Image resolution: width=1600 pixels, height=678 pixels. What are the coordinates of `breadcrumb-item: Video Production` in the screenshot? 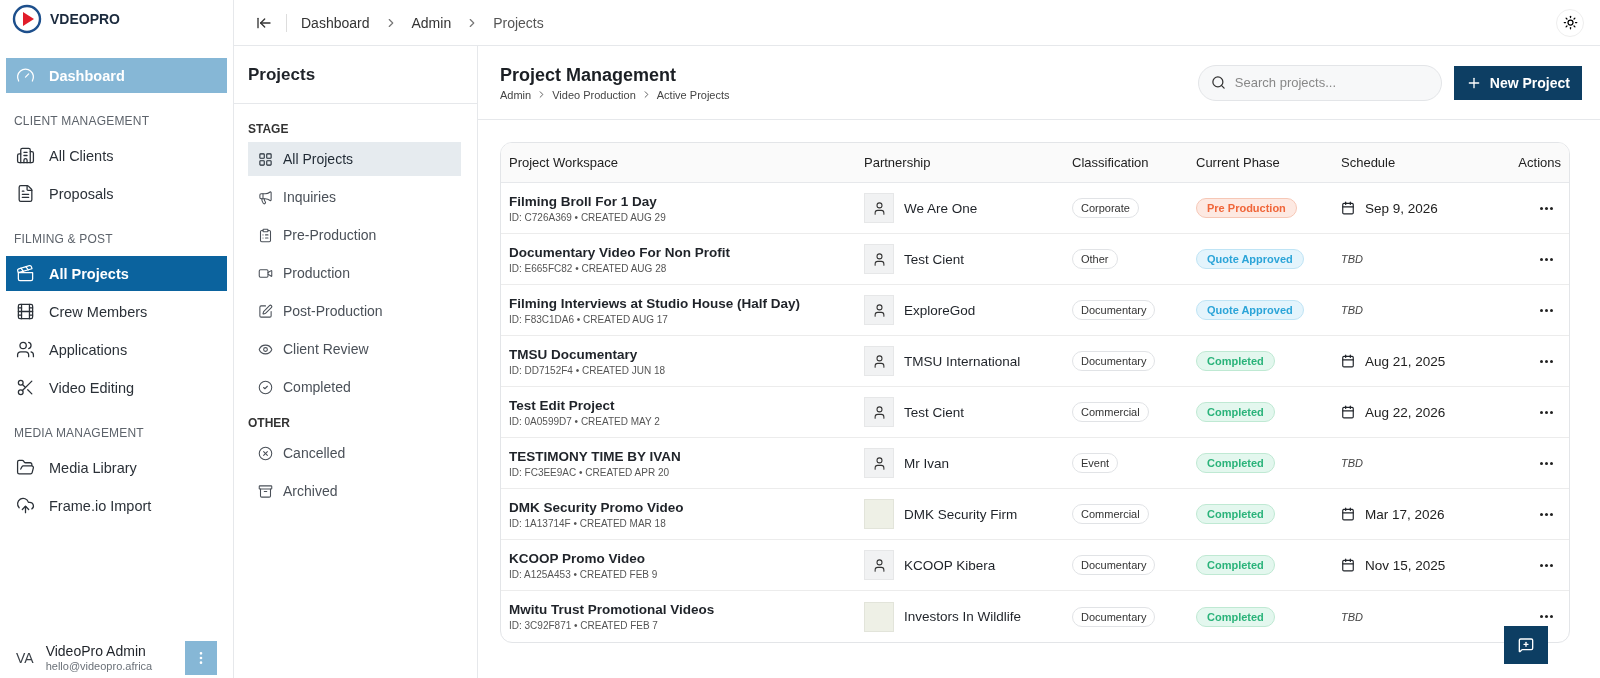 It's located at (594, 94).